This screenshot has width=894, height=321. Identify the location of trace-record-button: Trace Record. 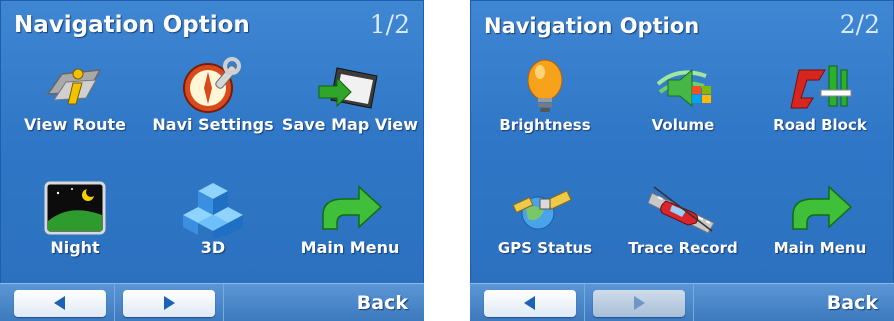
(683, 230).